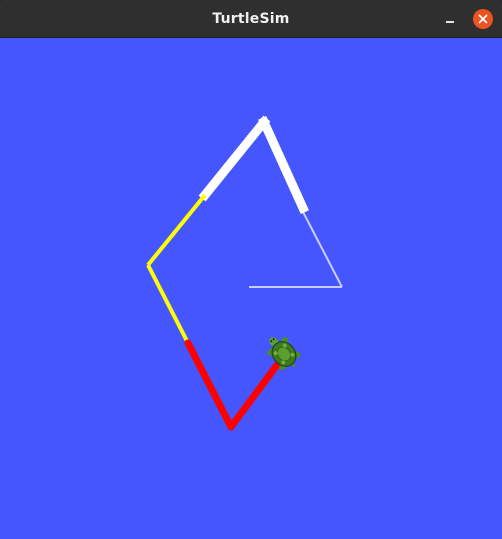 This screenshot has height=539, width=502. What do you see at coordinates (450, 22) in the screenshot?
I see `minimize-icon` at bounding box center [450, 22].